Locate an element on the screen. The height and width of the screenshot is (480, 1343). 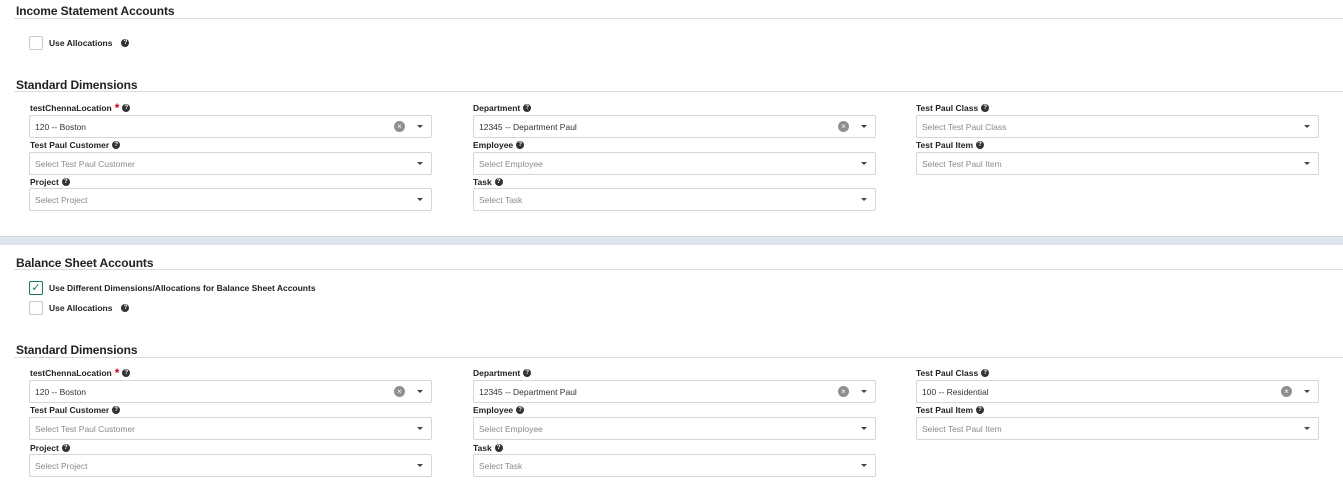
balance-department-value: 12345 -- Department Paul is located at coordinates (528, 391).